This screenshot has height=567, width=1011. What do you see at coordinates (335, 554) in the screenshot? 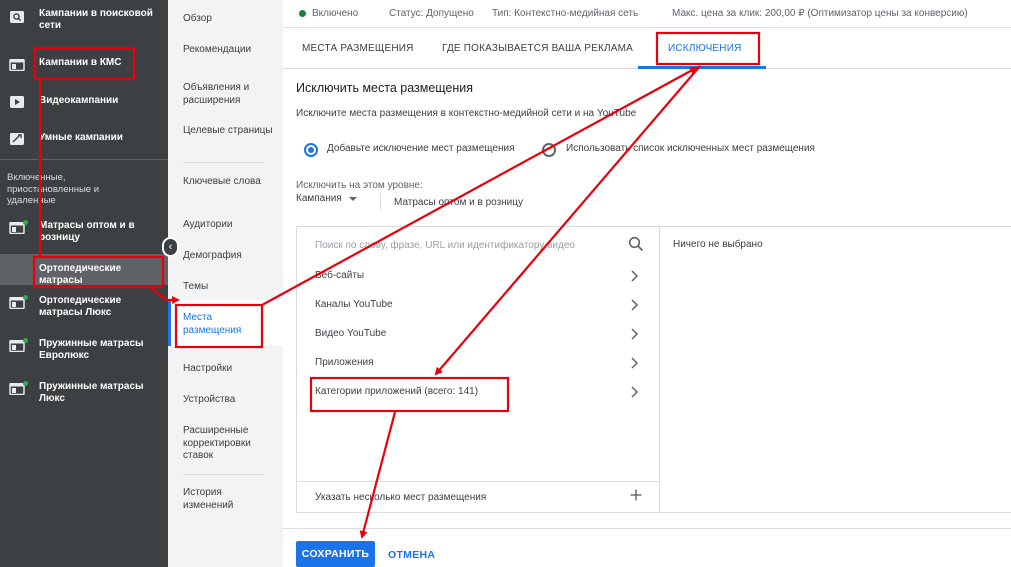
I see `save-button: СОХРАНИТЬ` at bounding box center [335, 554].